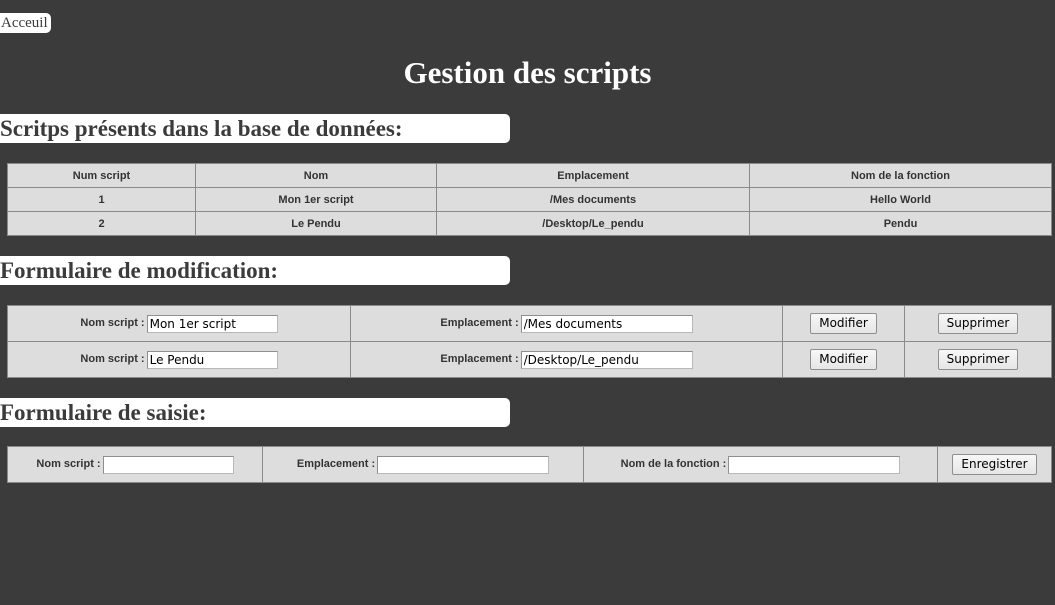  What do you see at coordinates (316, 175) in the screenshot?
I see `column-header-name: Nom` at bounding box center [316, 175].